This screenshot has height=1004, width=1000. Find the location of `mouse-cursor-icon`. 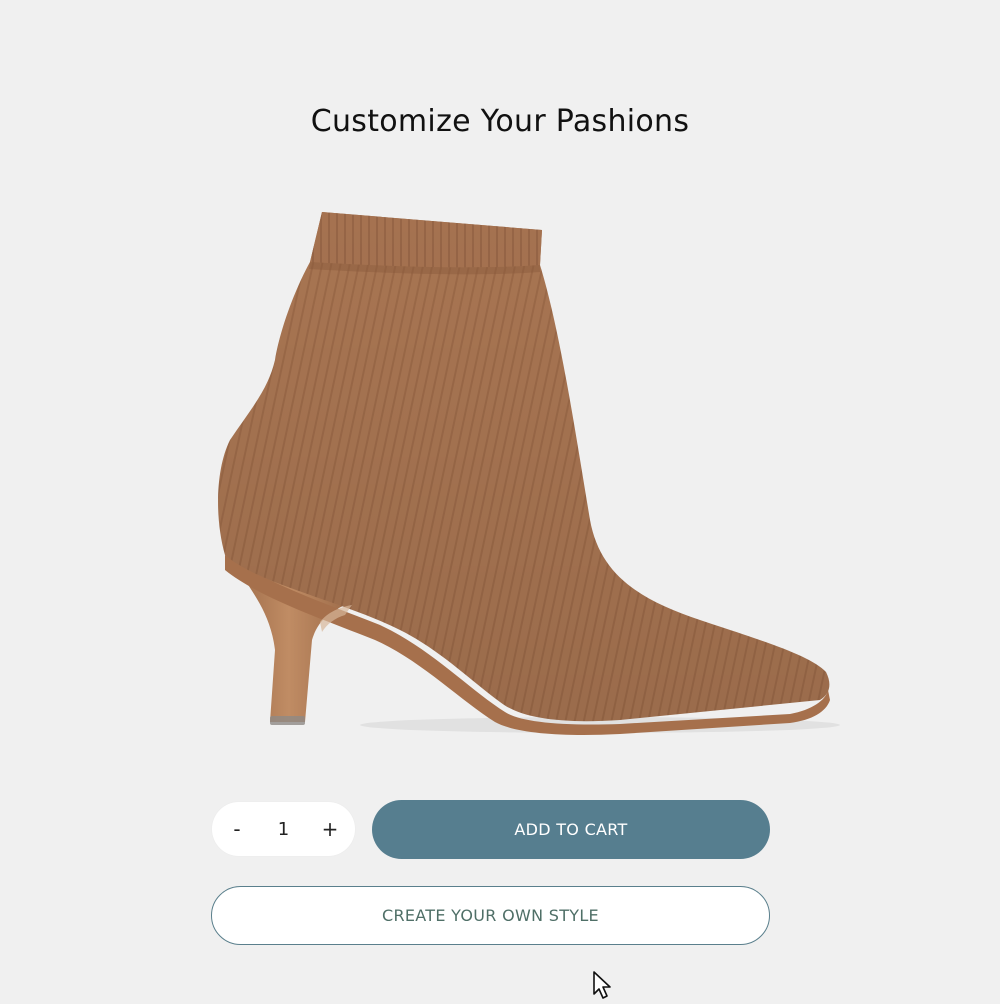

mouse-cursor-icon is located at coordinates (603, 985).